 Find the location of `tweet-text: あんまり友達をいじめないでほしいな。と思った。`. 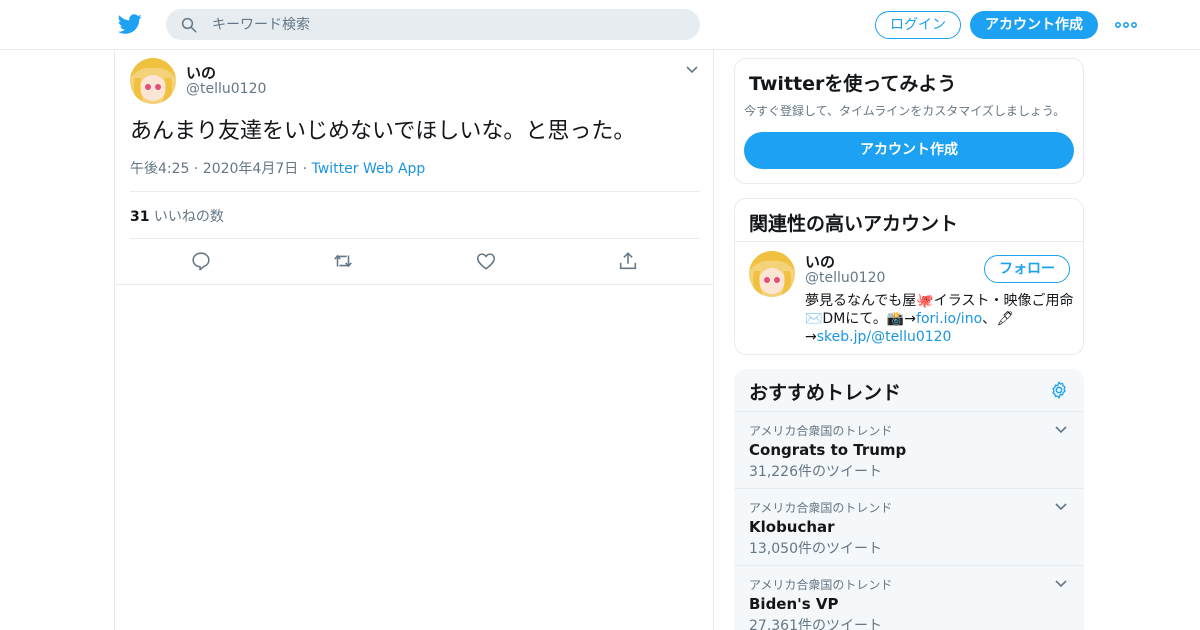

tweet-text: あんまり友達をいじめないでほしいな。と思った。 is located at coordinates (383, 131).